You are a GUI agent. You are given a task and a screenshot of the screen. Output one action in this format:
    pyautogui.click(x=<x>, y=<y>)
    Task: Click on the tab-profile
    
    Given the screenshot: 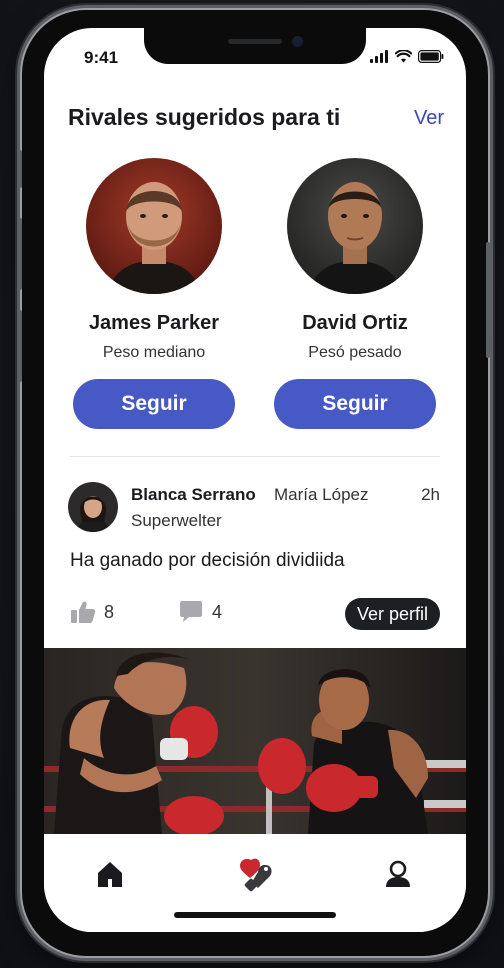 What is the action you would take?
    pyautogui.click(x=398, y=874)
    